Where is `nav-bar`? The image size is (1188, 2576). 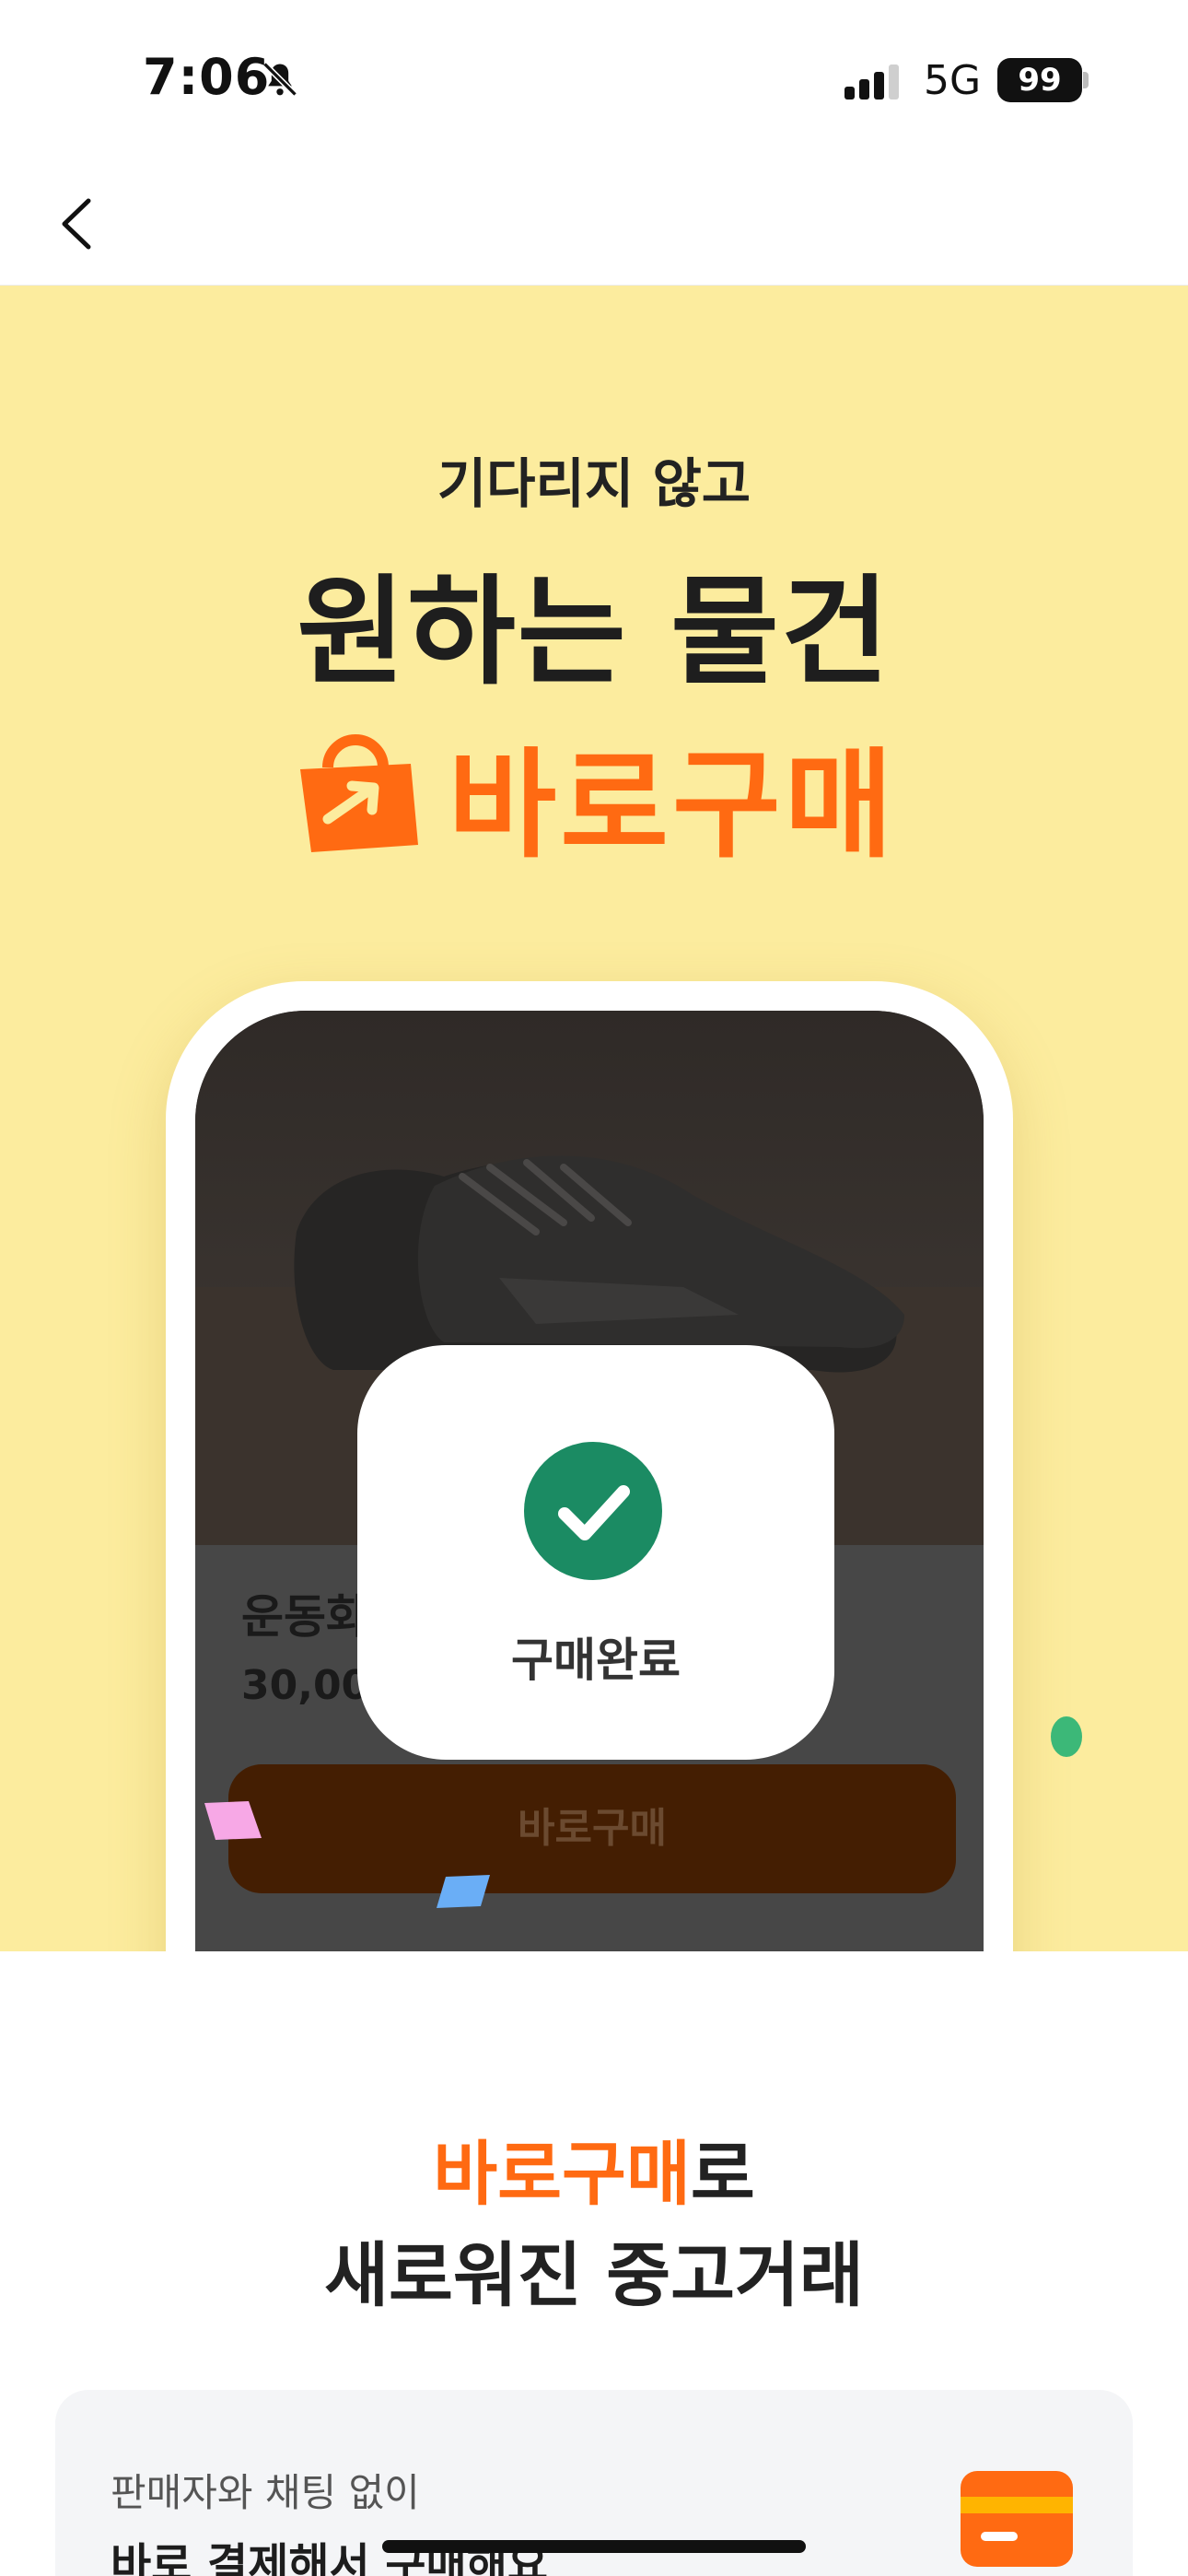
nav-bar is located at coordinates (594, 221).